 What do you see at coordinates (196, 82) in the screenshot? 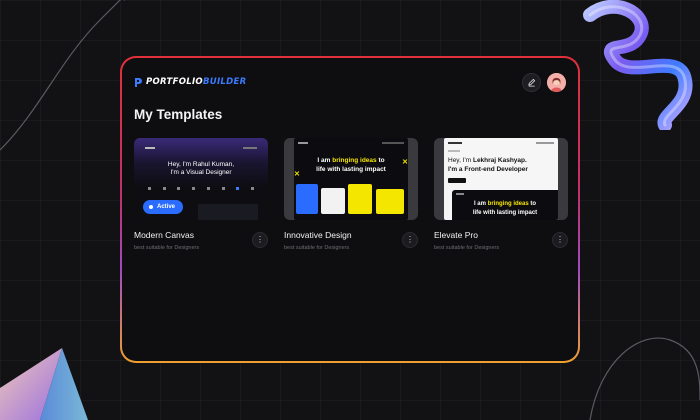
I see `brand-name: PORTFOLIOBUILDER` at bounding box center [196, 82].